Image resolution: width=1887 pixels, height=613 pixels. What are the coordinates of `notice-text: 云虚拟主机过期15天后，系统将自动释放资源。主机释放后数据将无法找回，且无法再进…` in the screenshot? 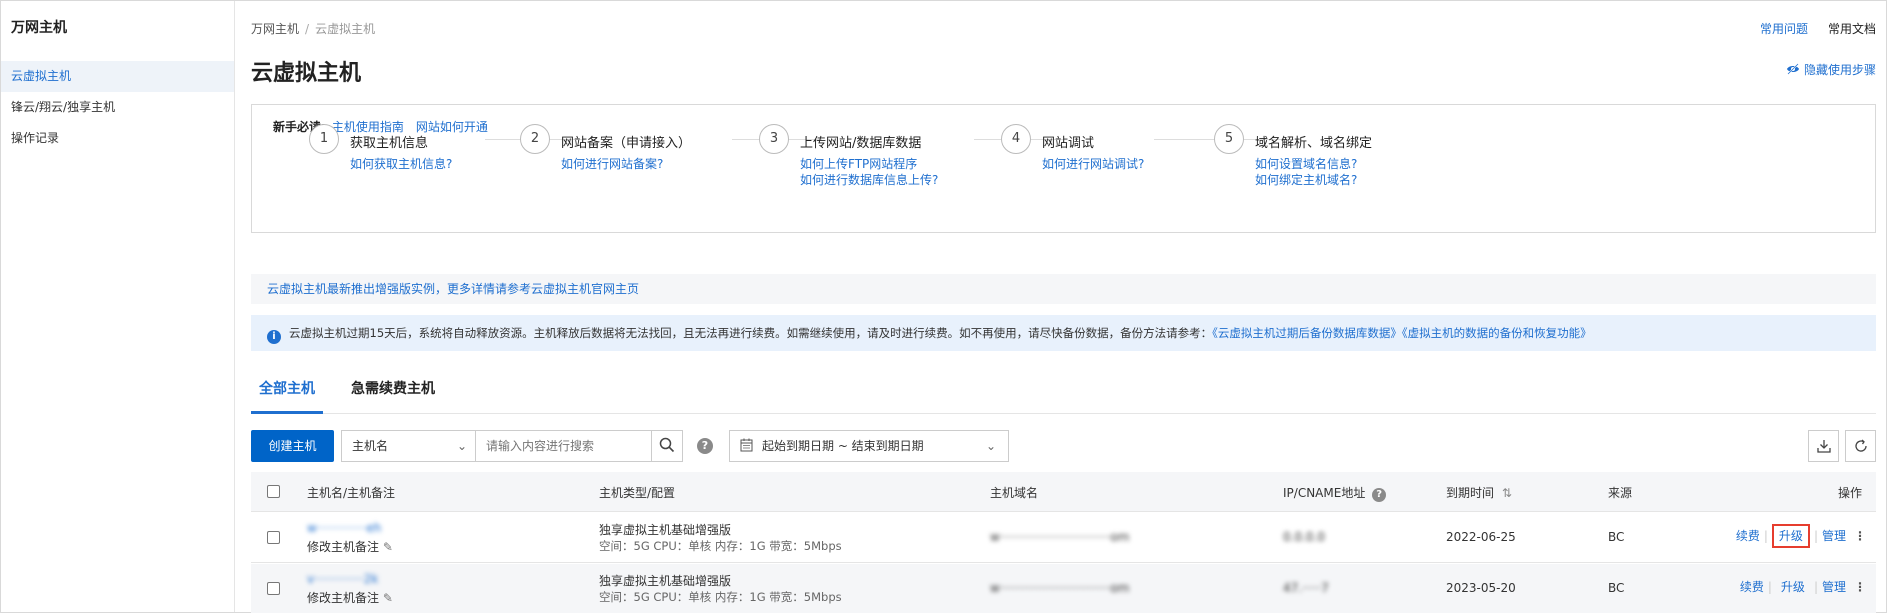 It's located at (751, 333).